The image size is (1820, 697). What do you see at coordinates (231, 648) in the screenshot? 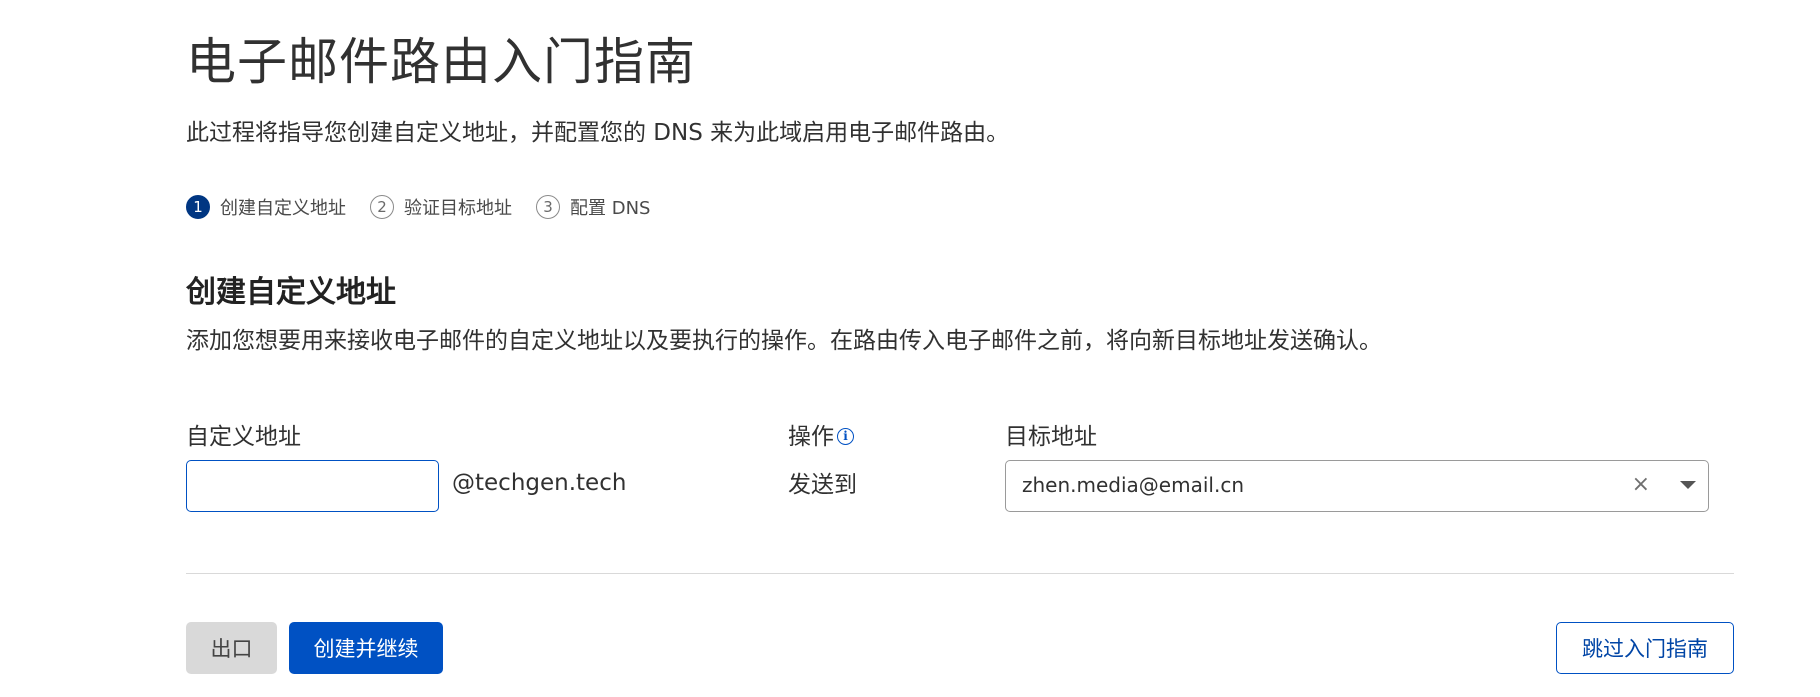
I see `exit-button: 出口` at bounding box center [231, 648].